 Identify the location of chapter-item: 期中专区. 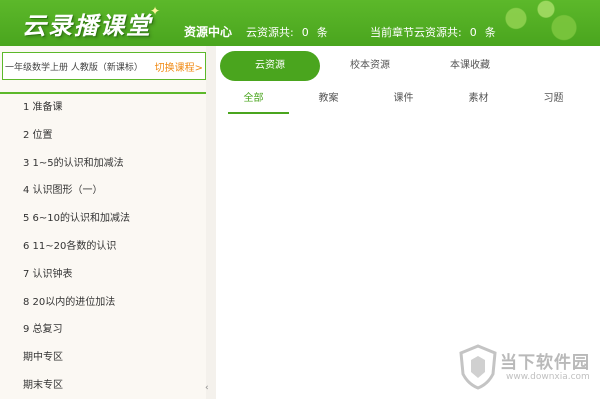
(108, 358).